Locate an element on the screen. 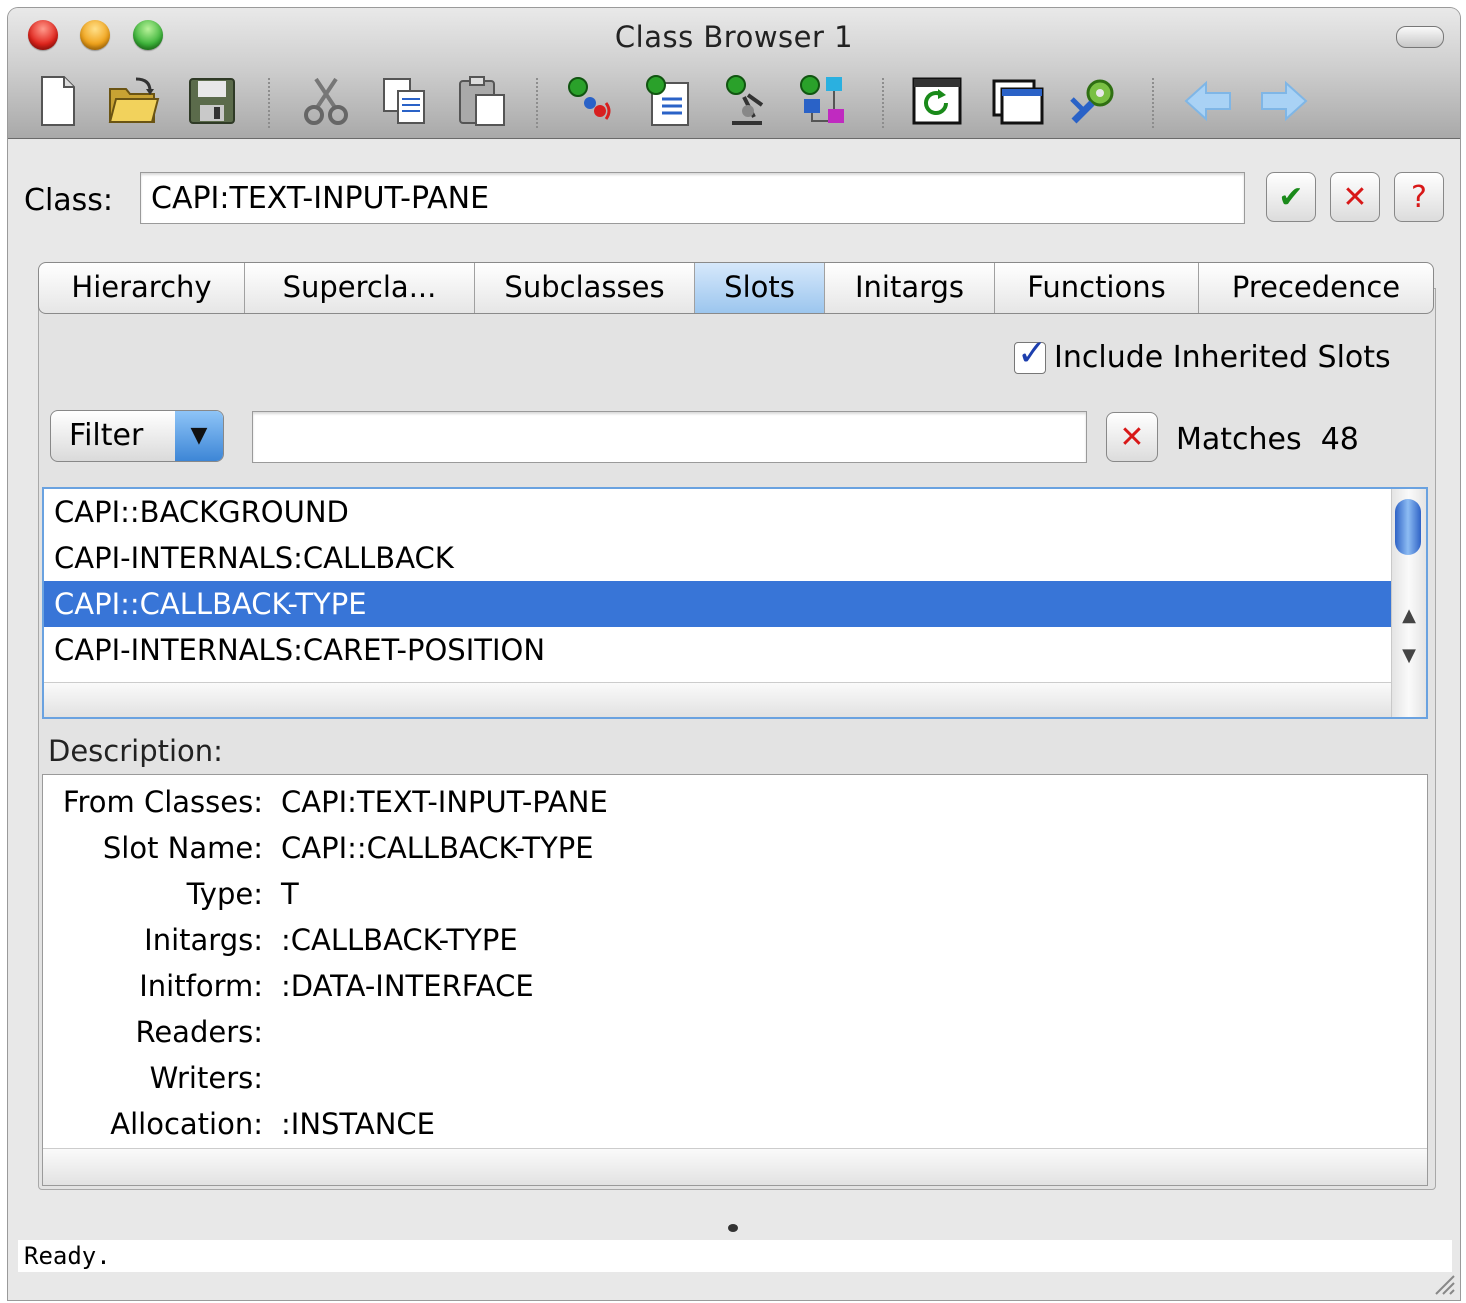 This screenshot has height=1303, width=1466. description-key: Initargs: is located at coordinates (203, 940).